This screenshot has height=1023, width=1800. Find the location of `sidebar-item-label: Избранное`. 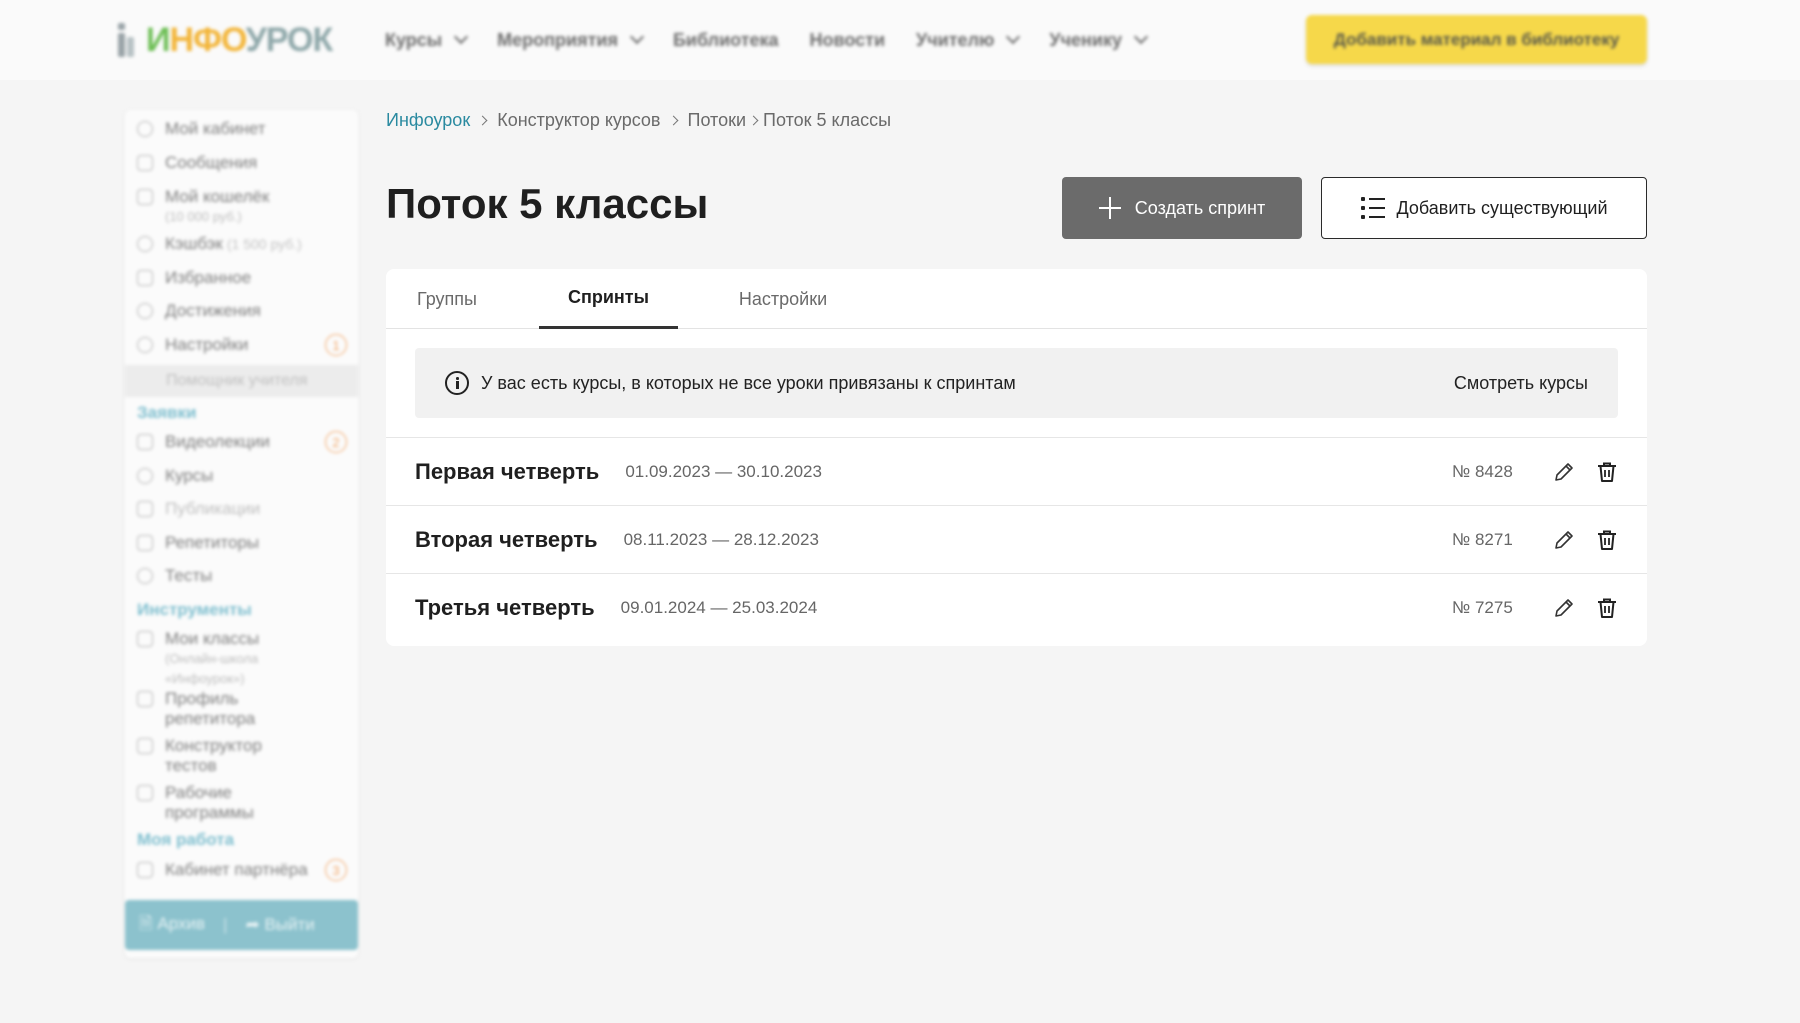

sidebar-item-label: Избранное is located at coordinates (208, 277).